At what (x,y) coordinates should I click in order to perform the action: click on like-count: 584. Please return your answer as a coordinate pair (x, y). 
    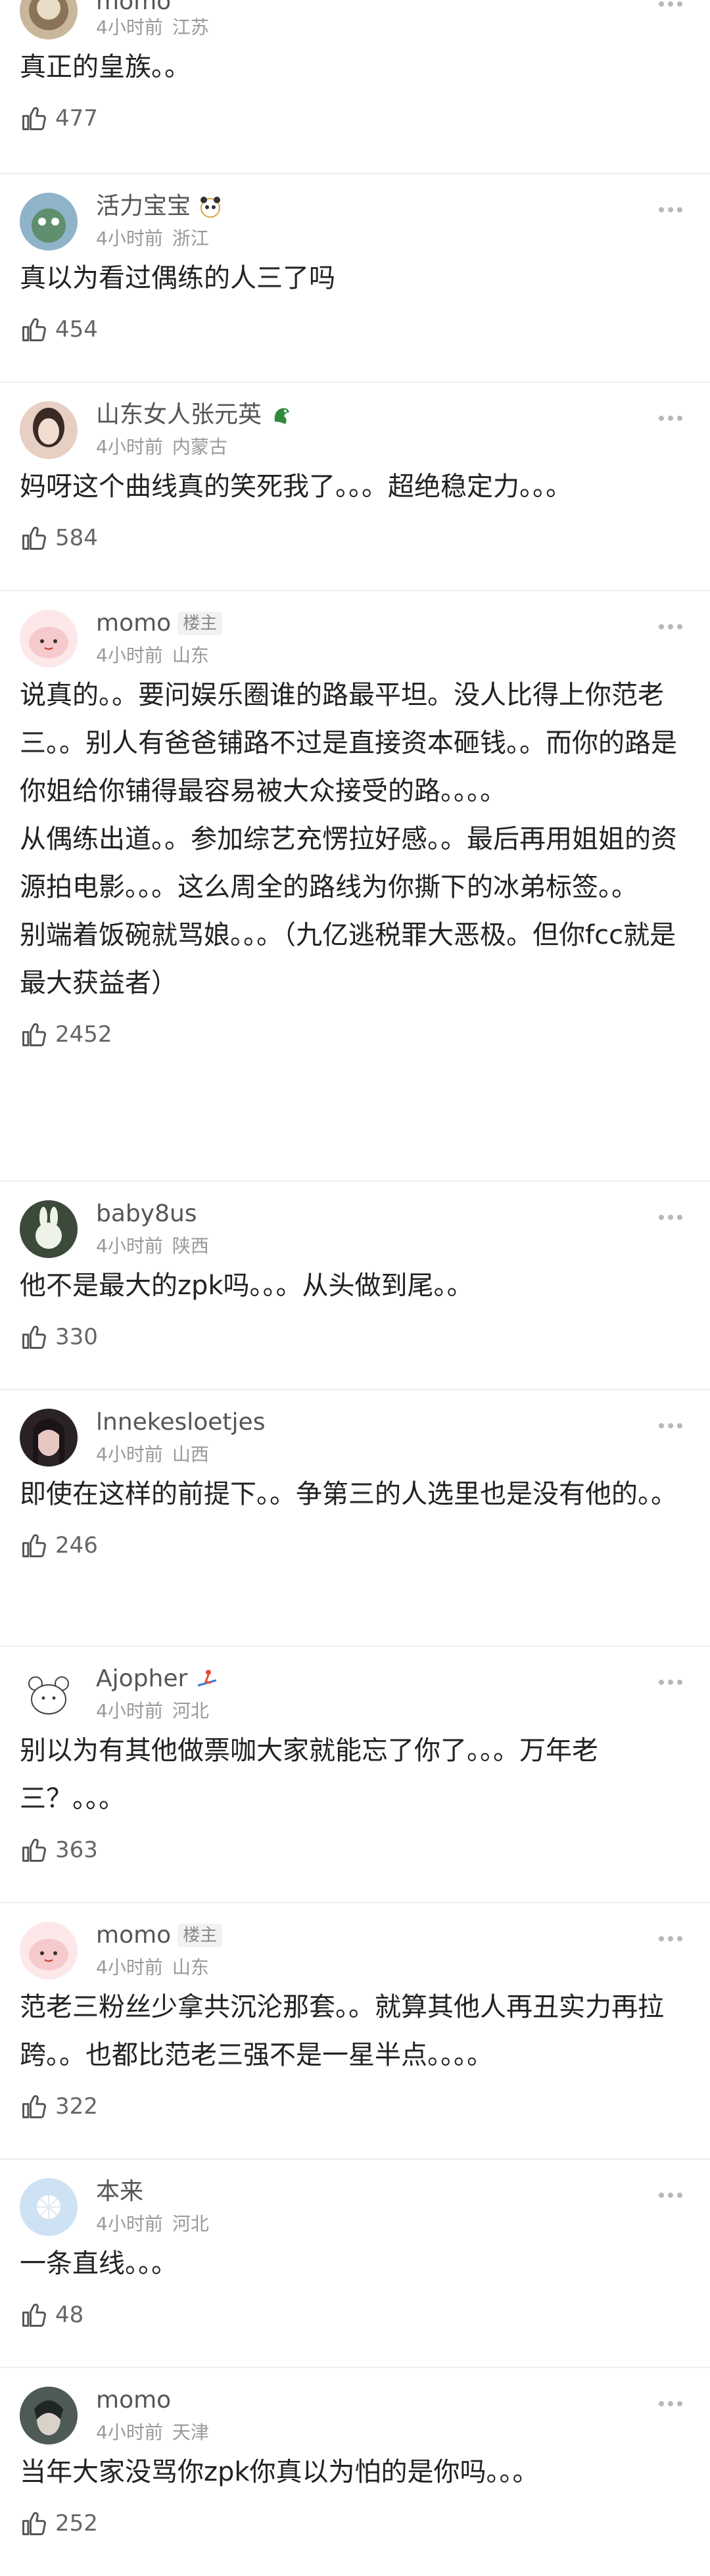
    Looking at the image, I should click on (76, 538).